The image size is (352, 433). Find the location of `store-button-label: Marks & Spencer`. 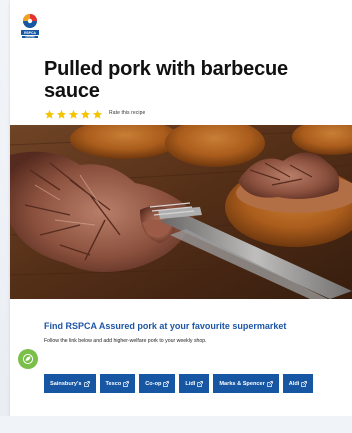

store-button-label: Marks & Spencer is located at coordinates (242, 383).